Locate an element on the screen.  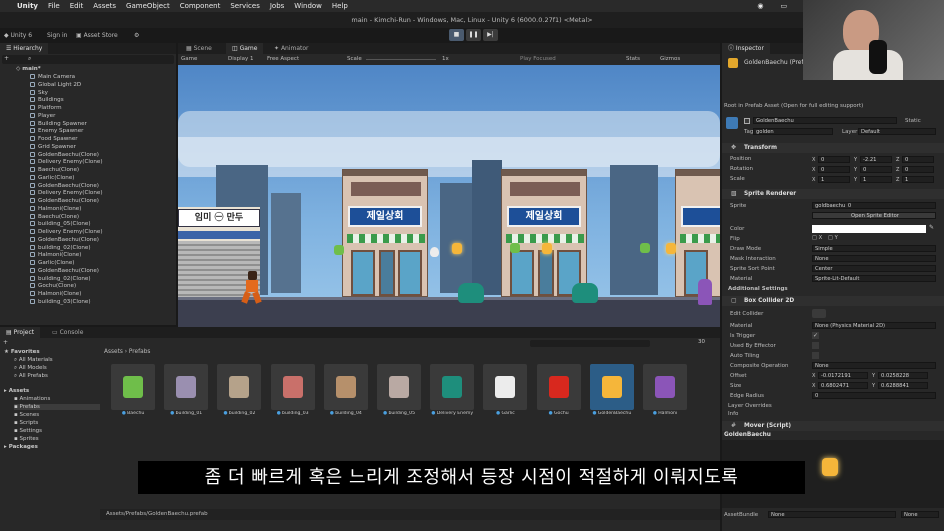
offset-y-field: 0.0258228 is located at coordinates (903, 375).